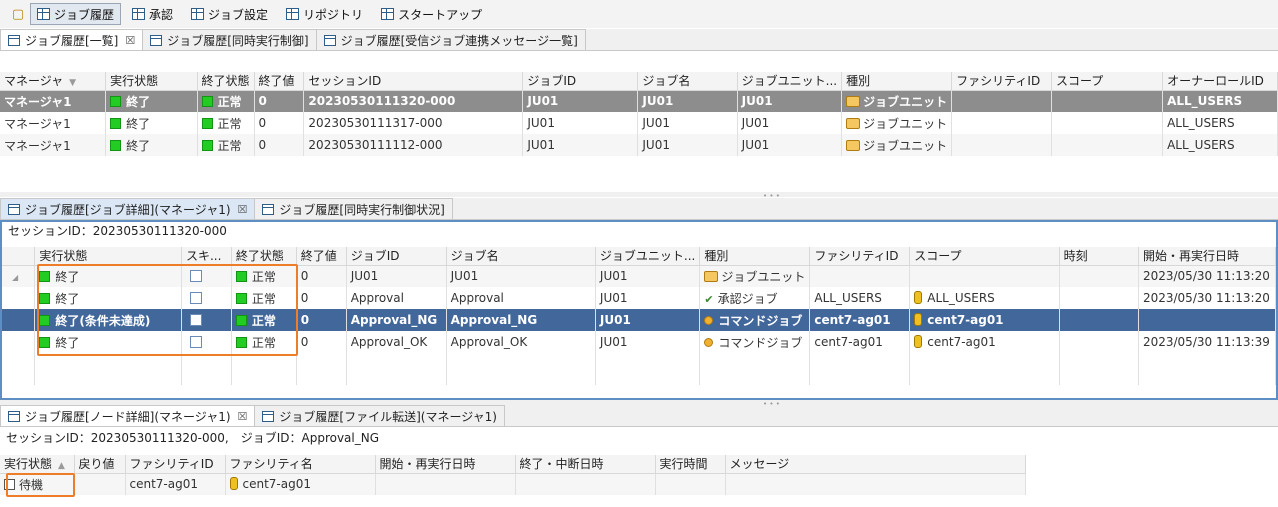  Describe the element at coordinates (152, 14) in the screenshot. I see `toolbar-approval-button: 承認` at that location.